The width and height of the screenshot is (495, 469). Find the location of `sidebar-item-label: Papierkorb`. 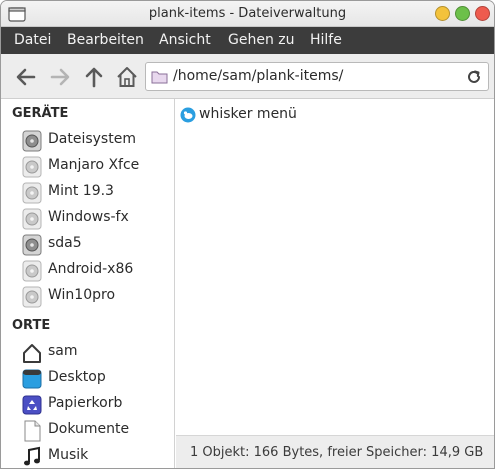

sidebar-item-label: Papierkorb is located at coordinates (85, 403).